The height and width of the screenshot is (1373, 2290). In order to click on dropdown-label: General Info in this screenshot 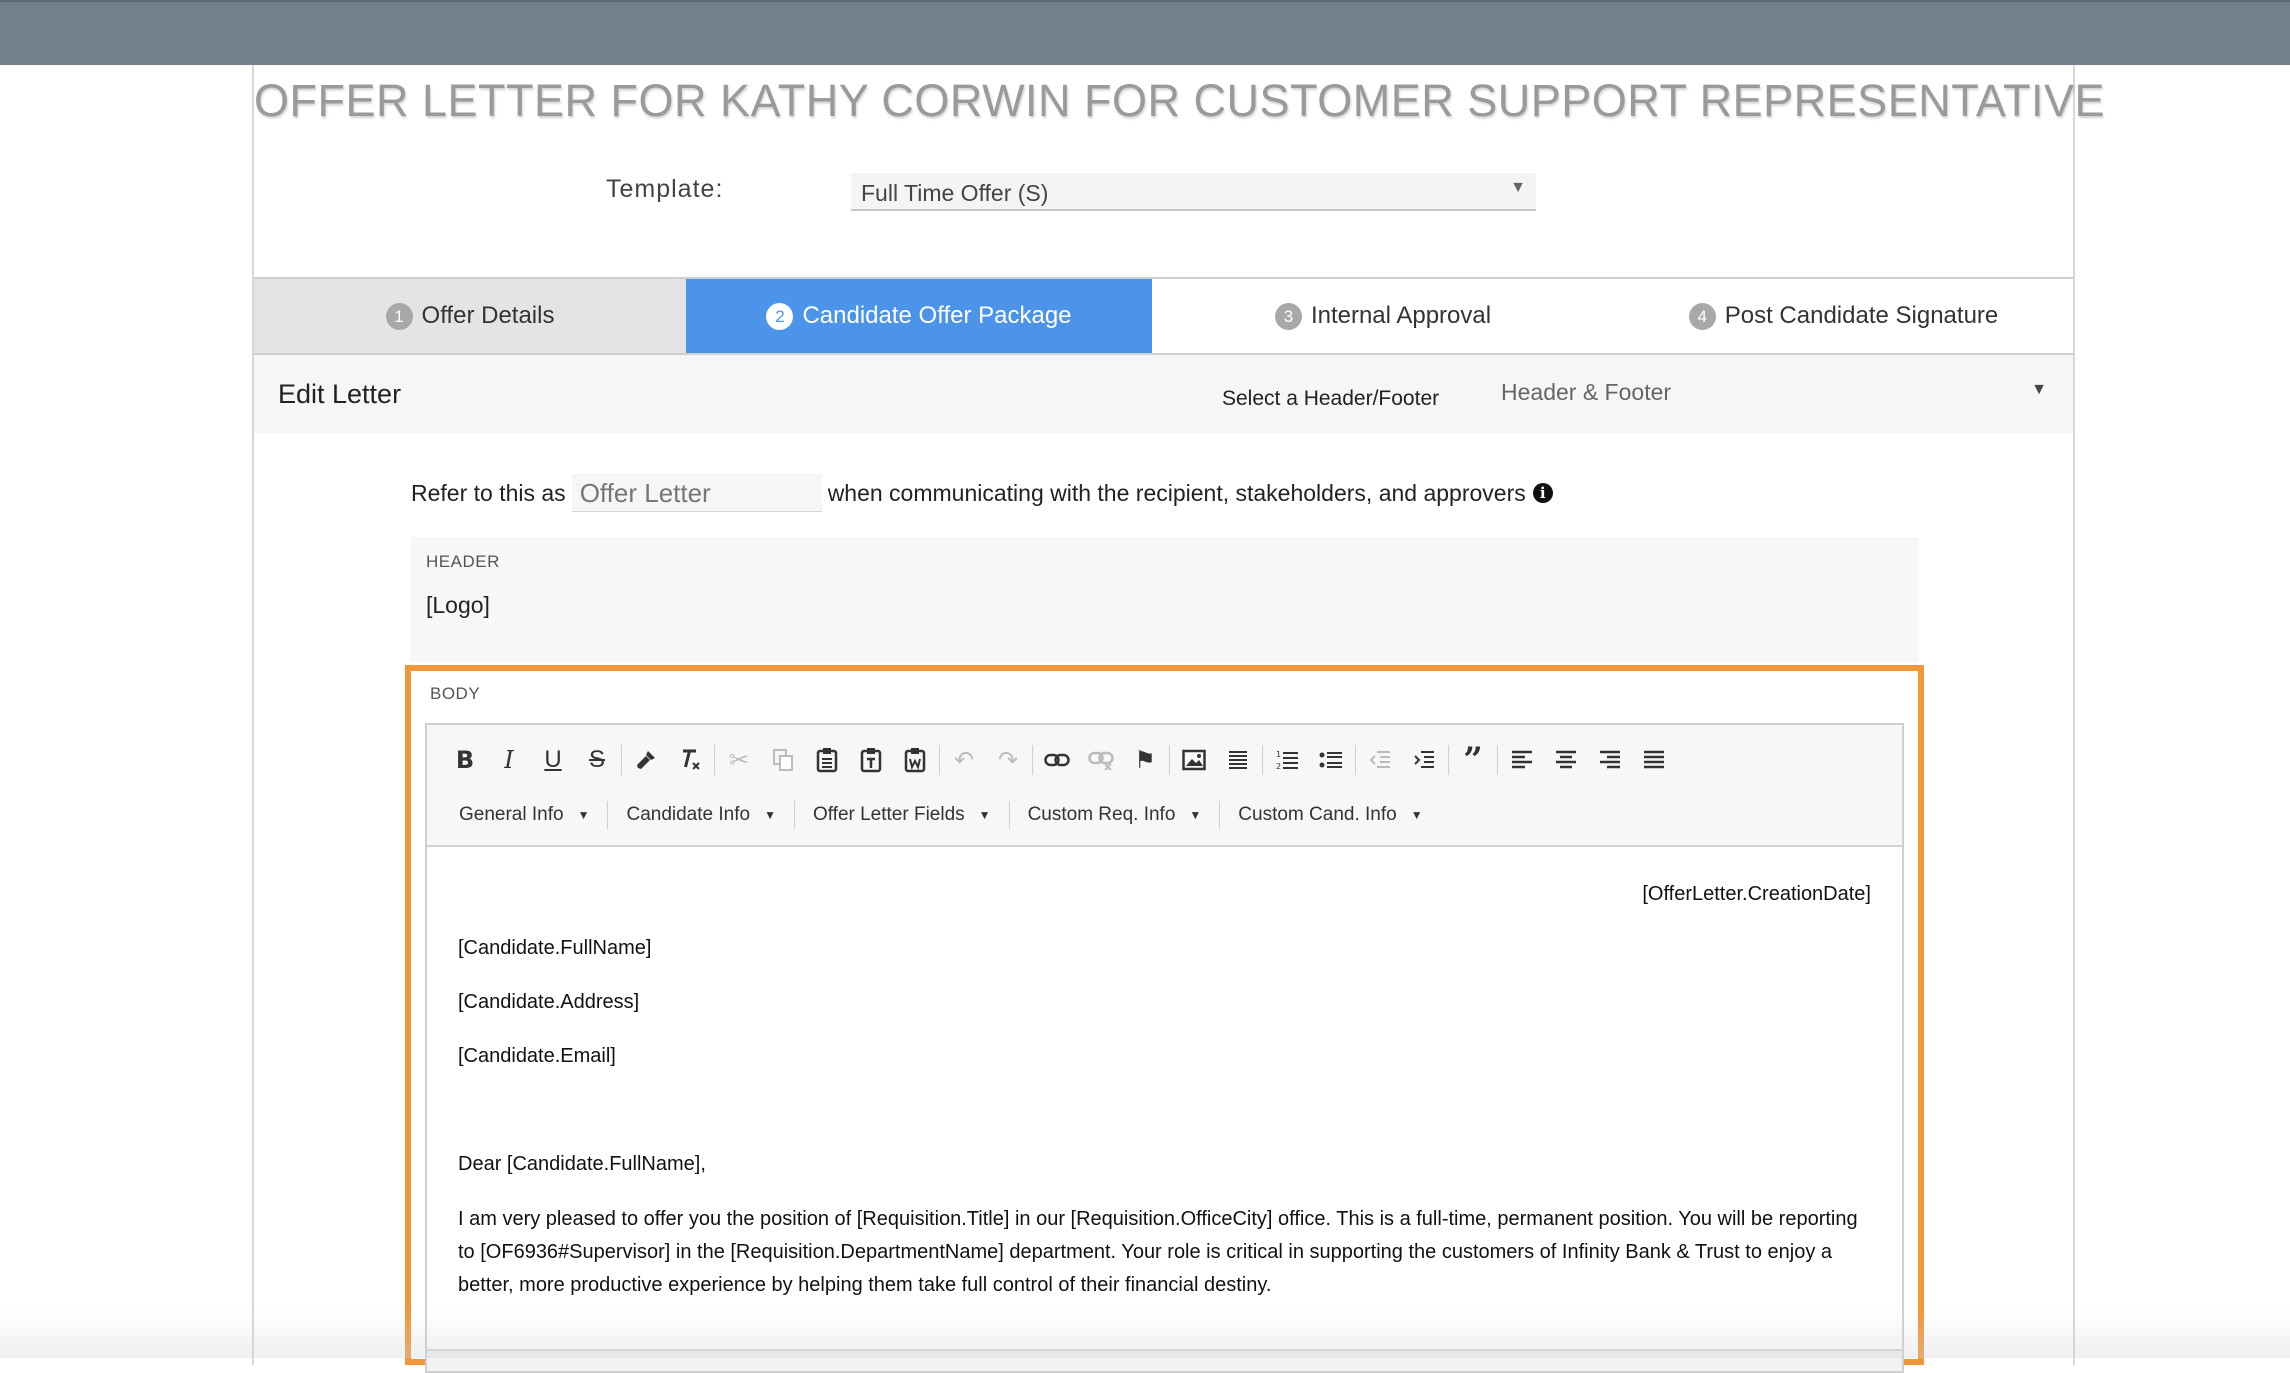, I will do `click(511, 814)`.